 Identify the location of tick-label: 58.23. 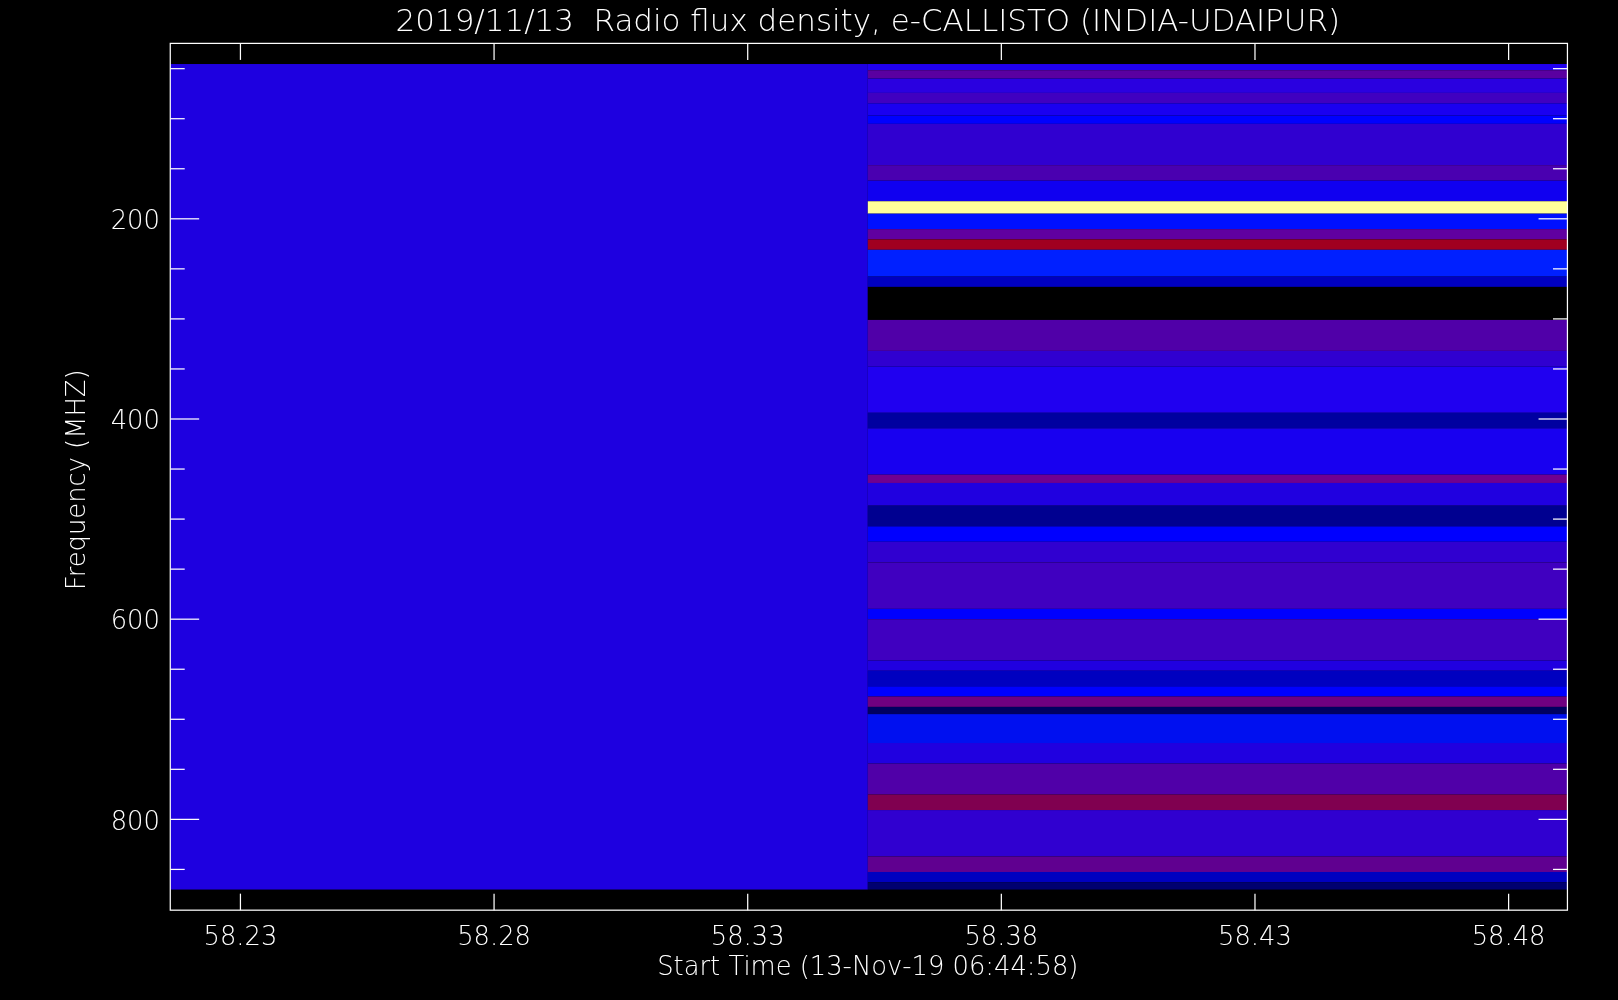
(240, 936).